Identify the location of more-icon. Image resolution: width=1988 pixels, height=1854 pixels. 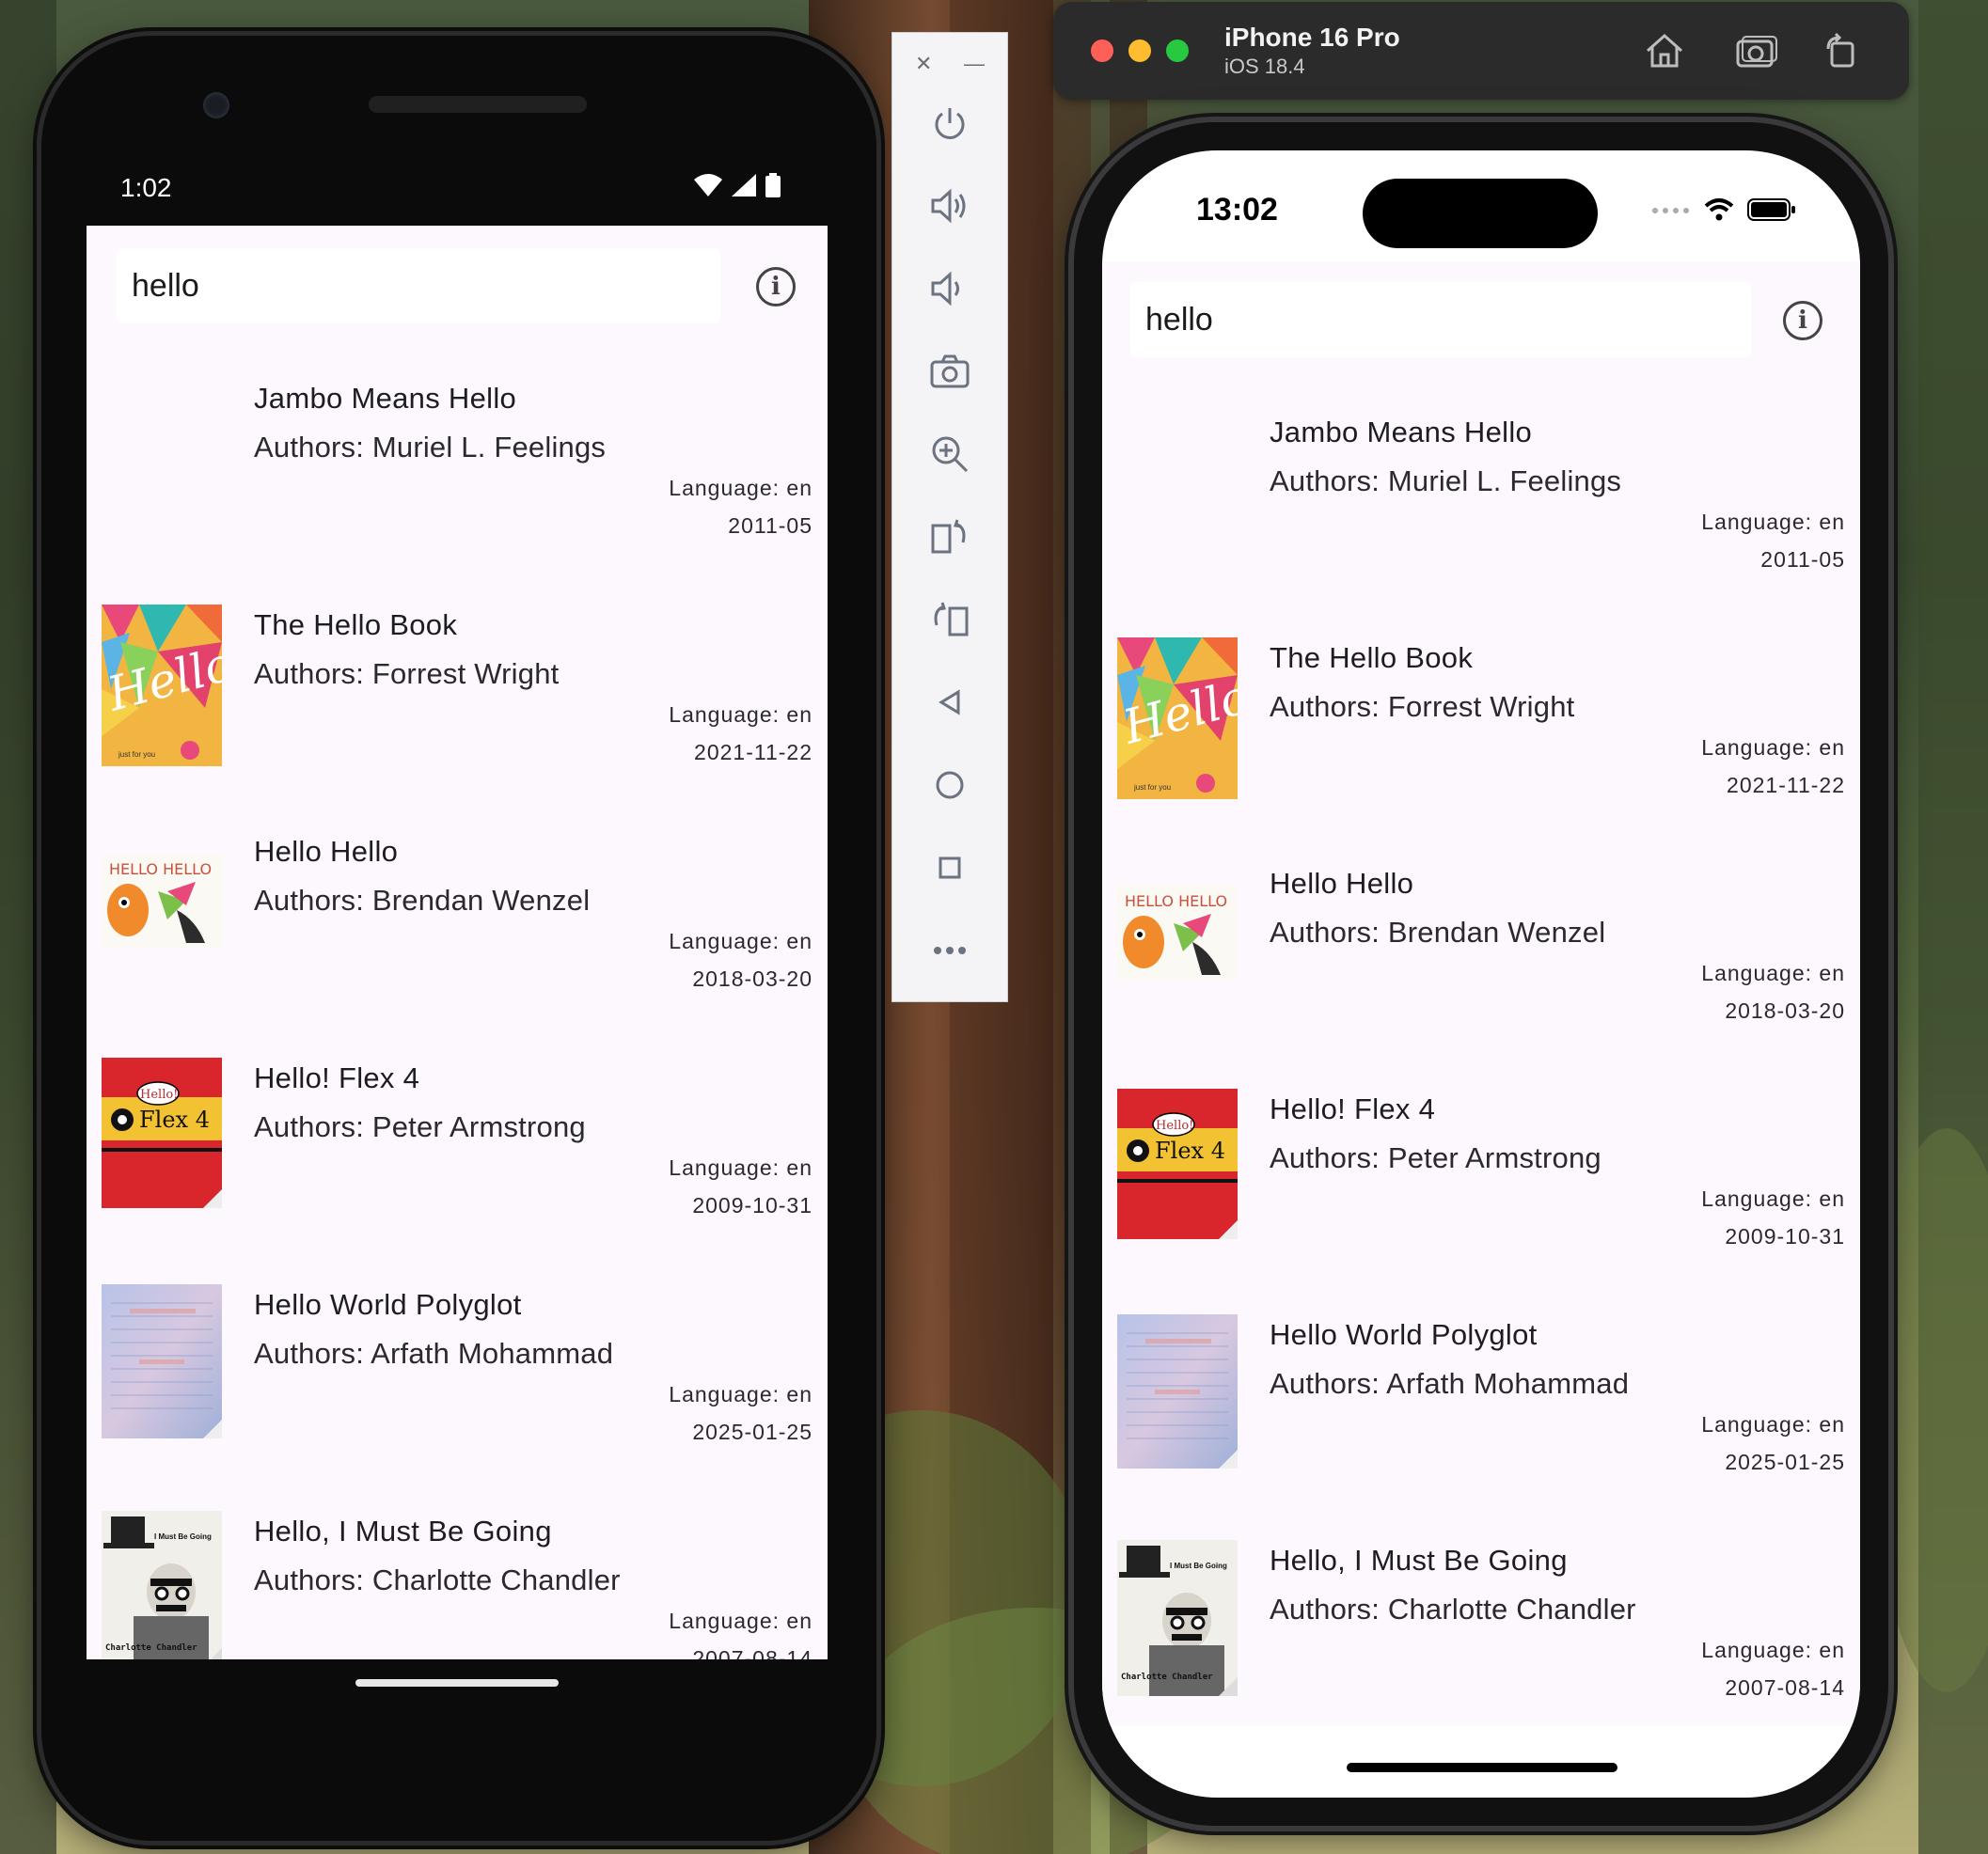
(950, 950).